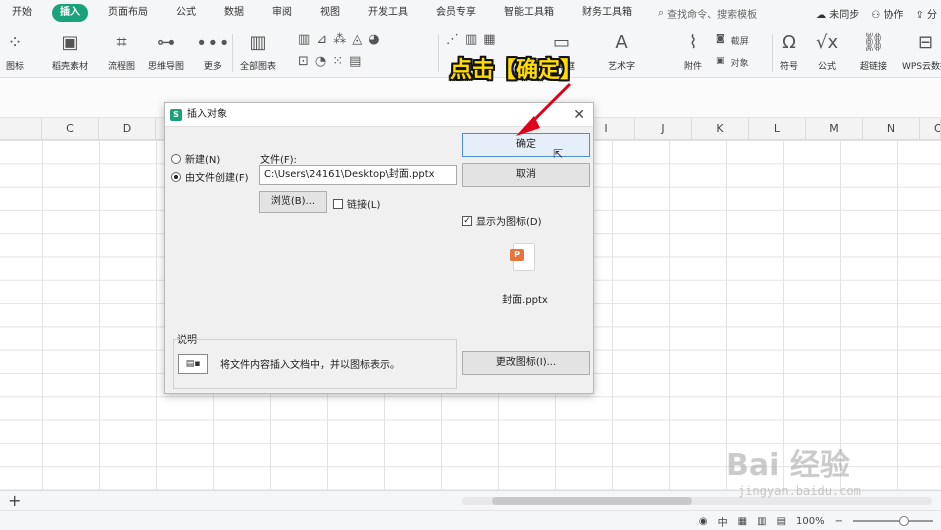 This screenshot has width=941, height=530. Describe the element at coordinates (799, 491) in the screenshot. I see `watermark-url: jingyan.baidu.com` at that location.